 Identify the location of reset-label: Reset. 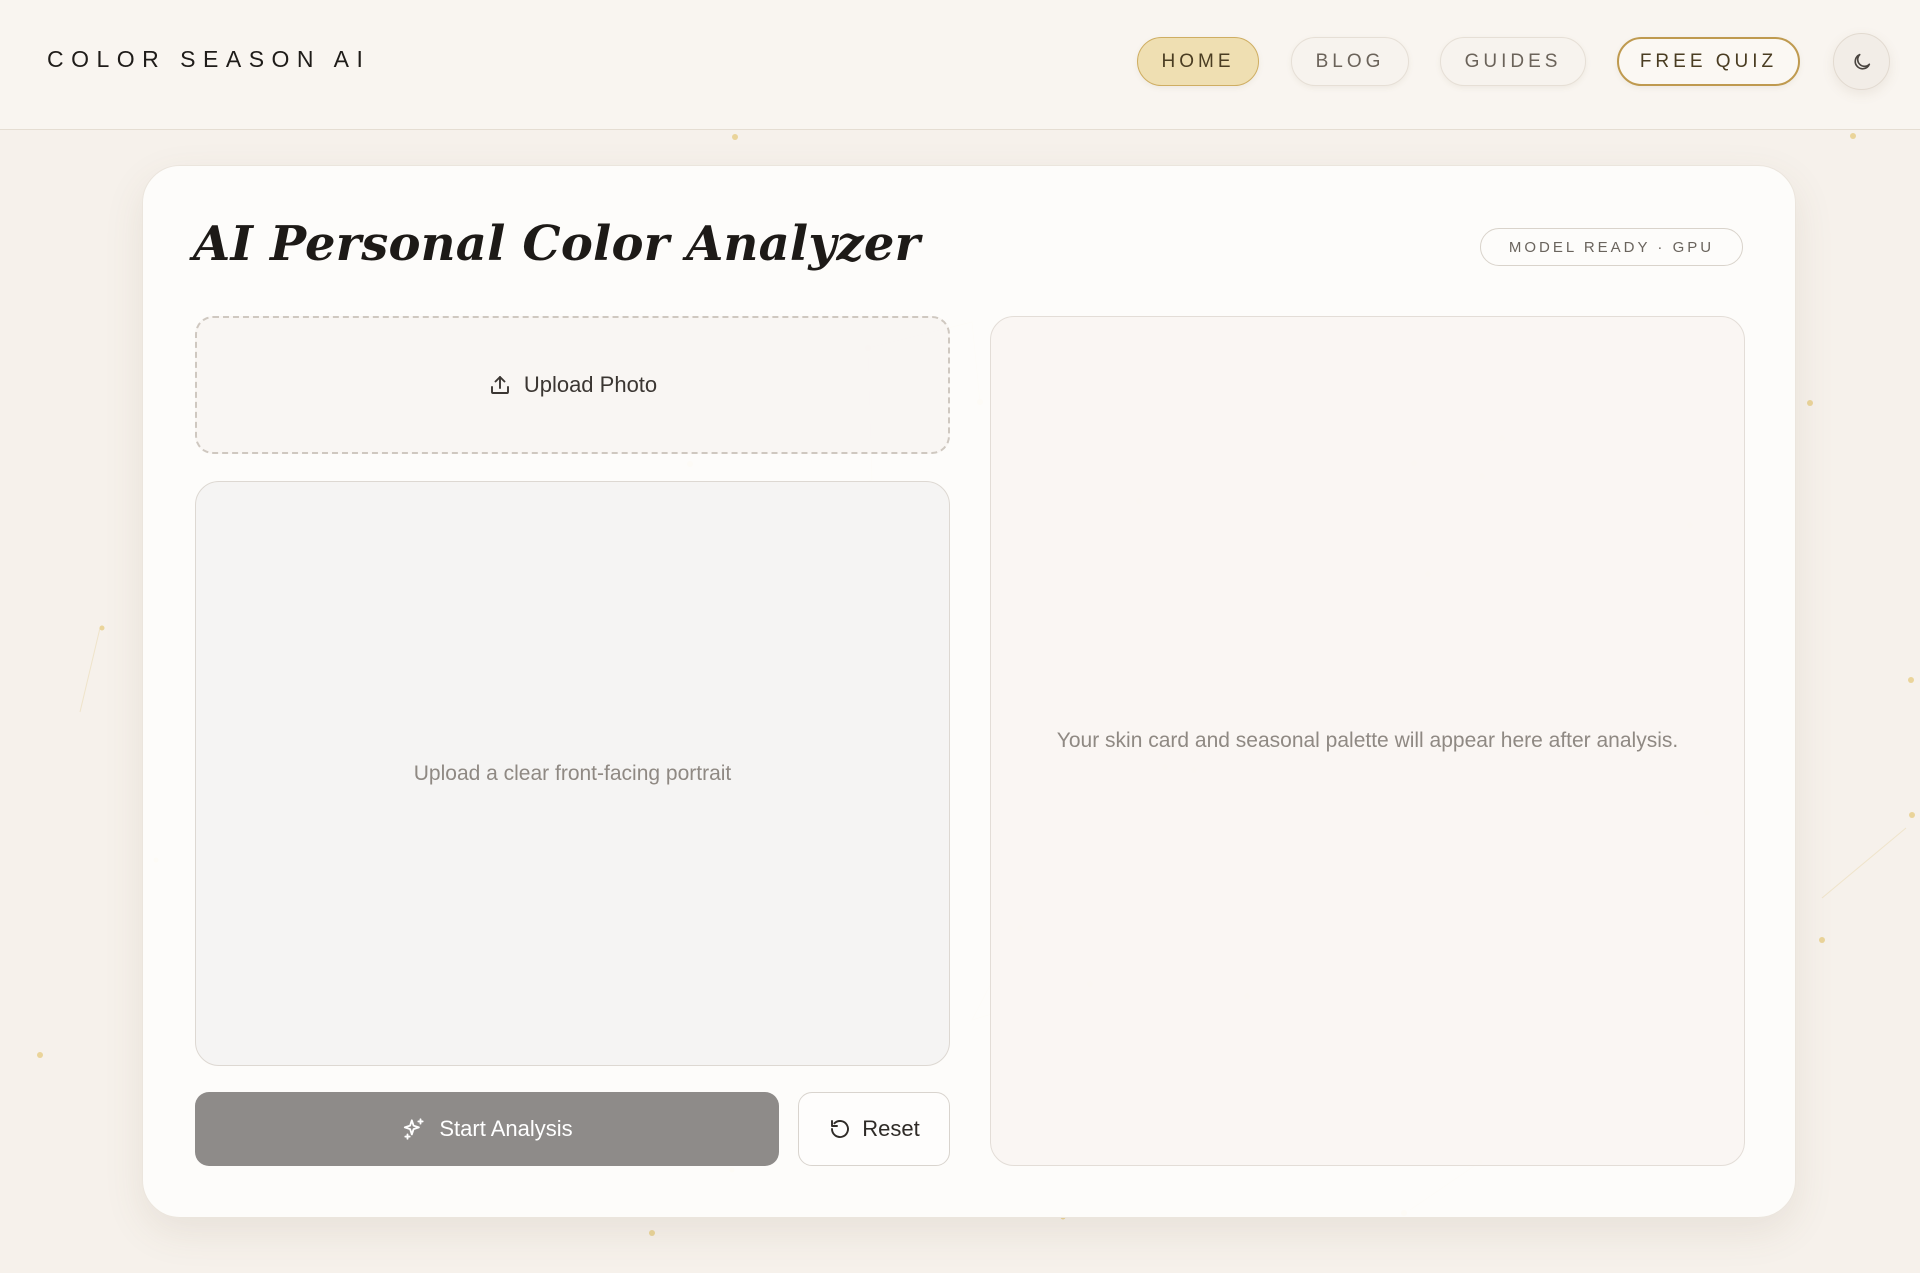
(891, 1128).